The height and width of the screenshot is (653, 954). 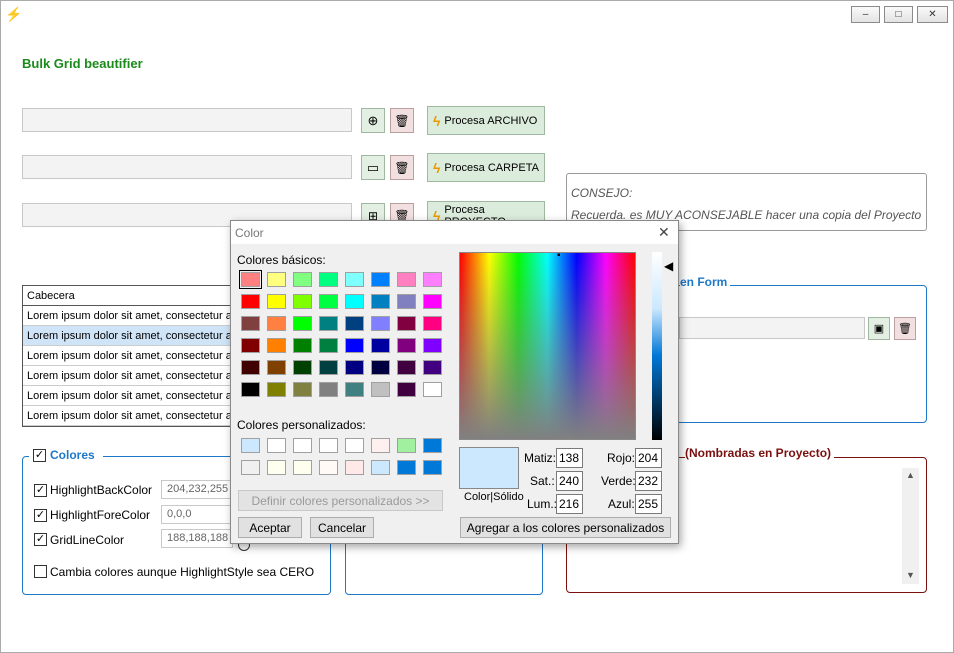 What do you see at coordinates (657, 346) in the screenshot?
I see `luminance-bar` at bounding box center [657, 346].